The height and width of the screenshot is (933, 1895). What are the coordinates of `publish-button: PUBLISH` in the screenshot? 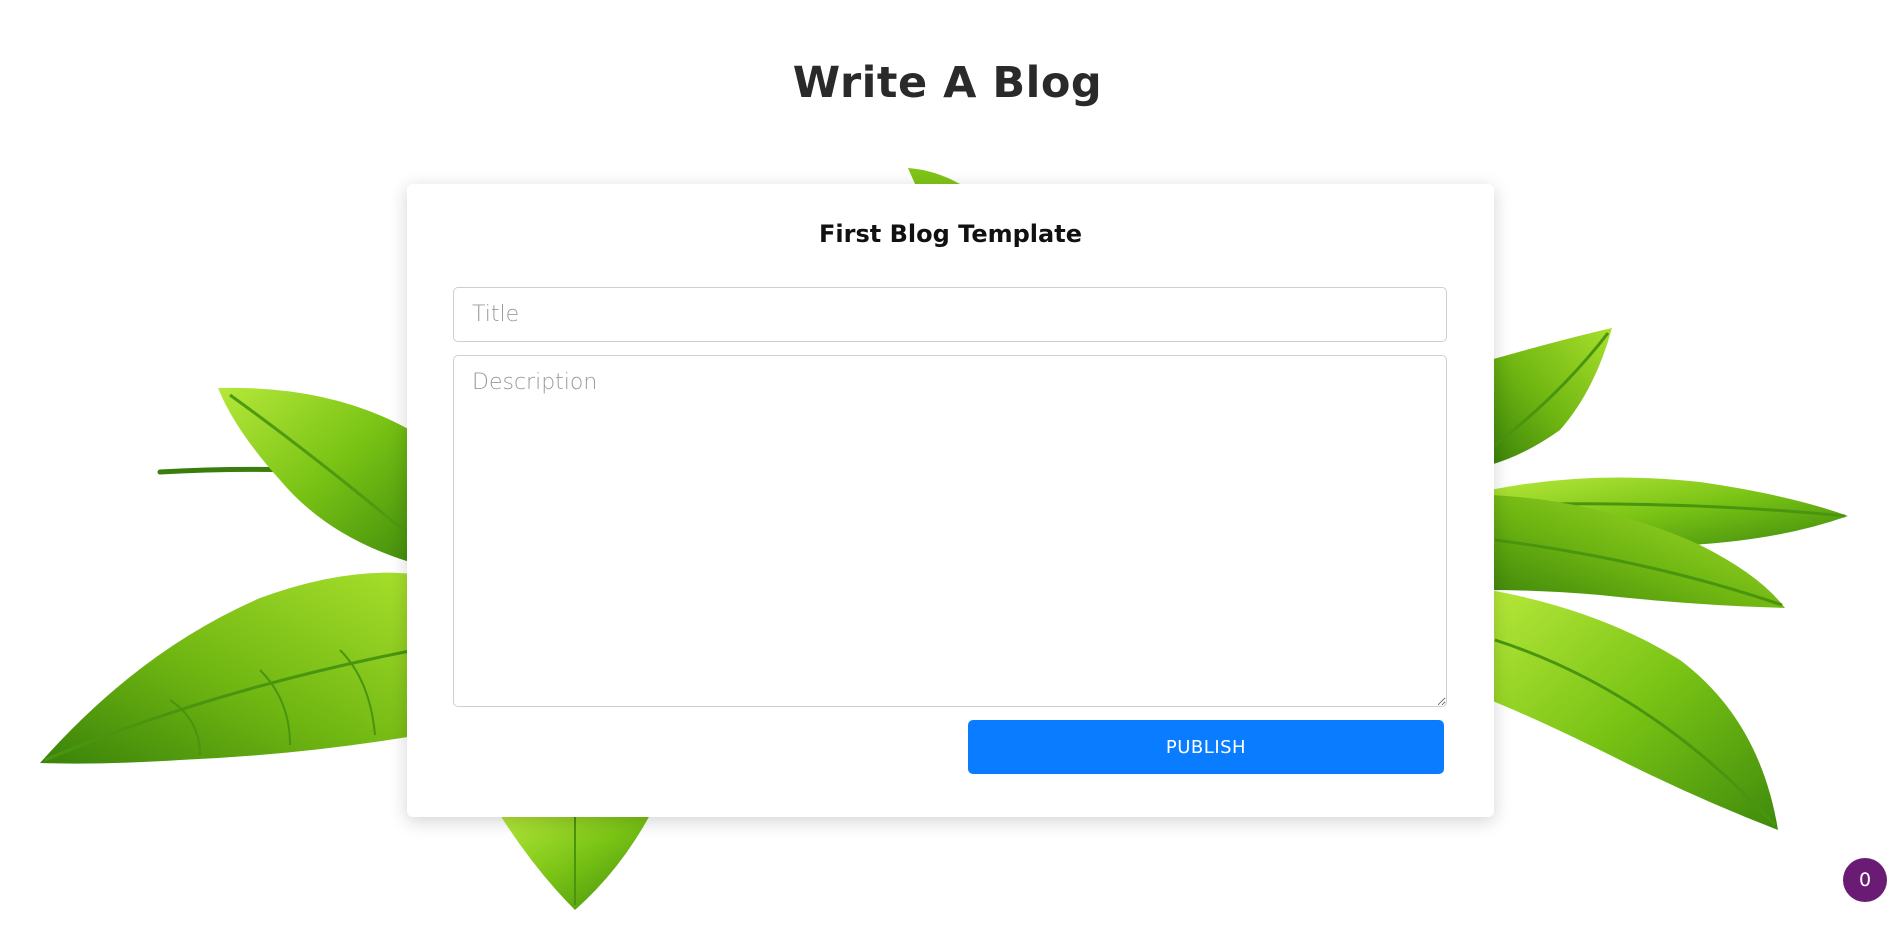 It's located at (1206, 747).